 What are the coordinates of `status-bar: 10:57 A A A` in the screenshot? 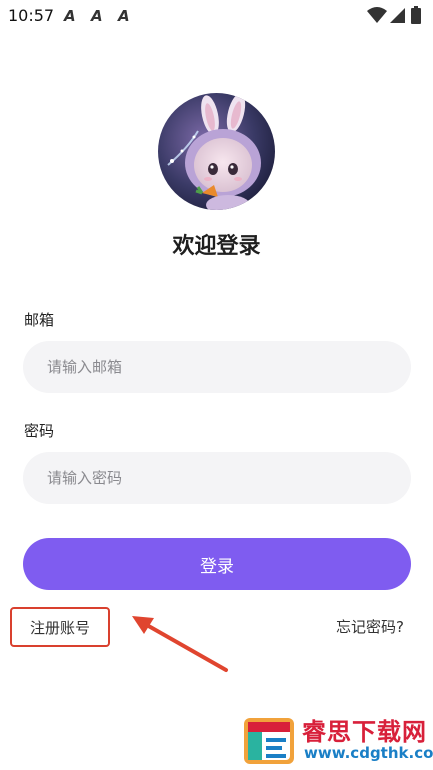 It's located at (216, 16).